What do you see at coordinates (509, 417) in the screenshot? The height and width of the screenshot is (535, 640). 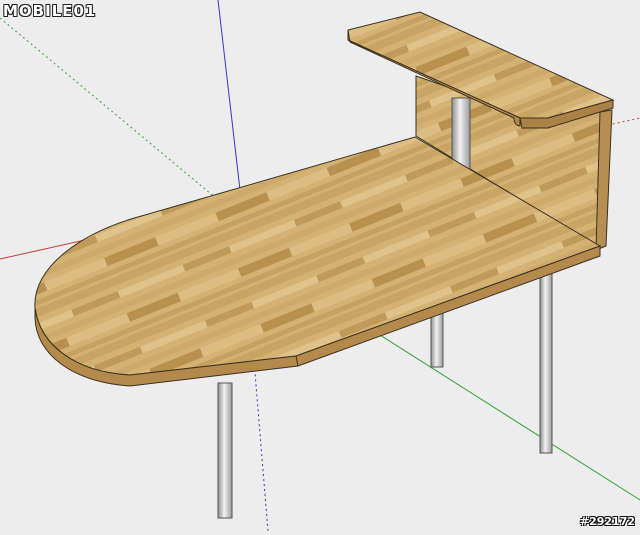 I see `green-axis-line` at bounding box center [509, 417].